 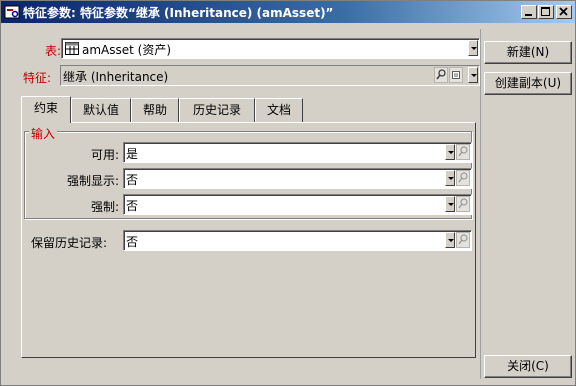 I want to click on close-icon, so click(x=563, y=11).